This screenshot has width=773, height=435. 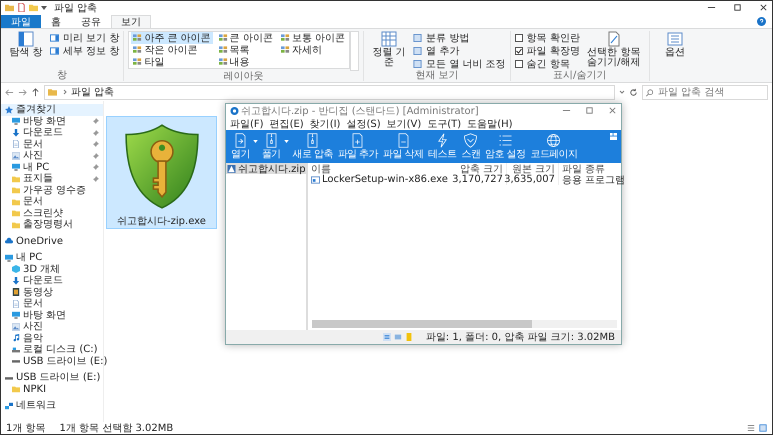 What do you see at coordinates (481, 169) in the screenshot?
I see `column-header: 압축 크기` at bounding box center [481, 169].